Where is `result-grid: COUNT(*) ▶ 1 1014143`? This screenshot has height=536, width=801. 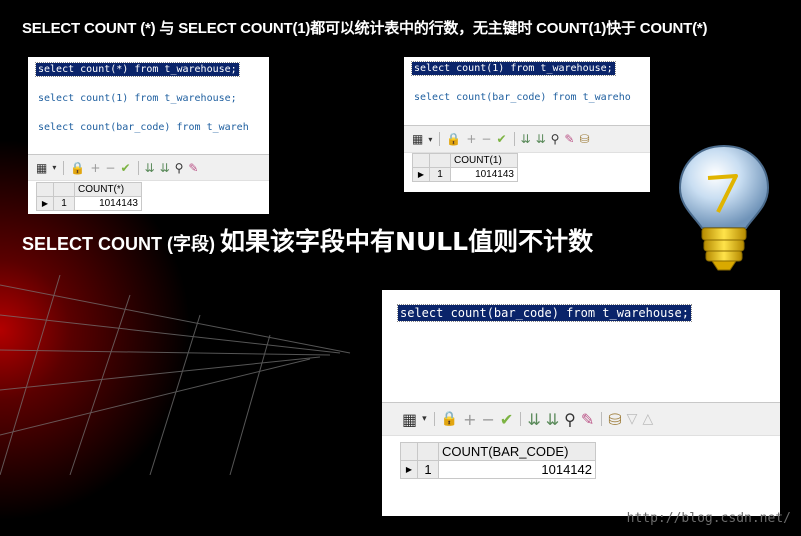 result-grid: COUNT(*) ▶ 1 1014143 is located at coordinates (89, 196).